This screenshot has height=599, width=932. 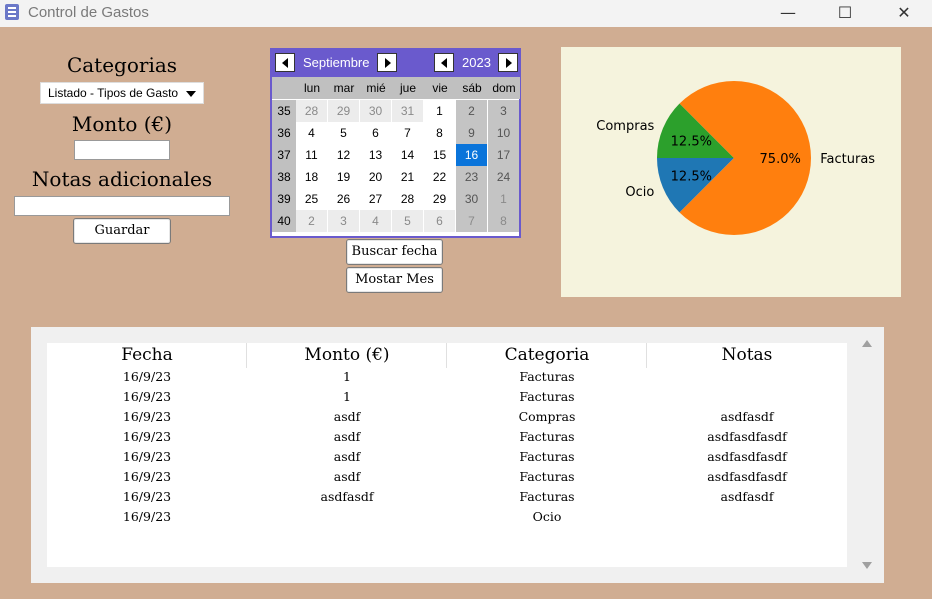 What do you see at coordinates (407, 155) in the screenshot?
I see `calendar-day: 14` at bounding box center [407, 155].